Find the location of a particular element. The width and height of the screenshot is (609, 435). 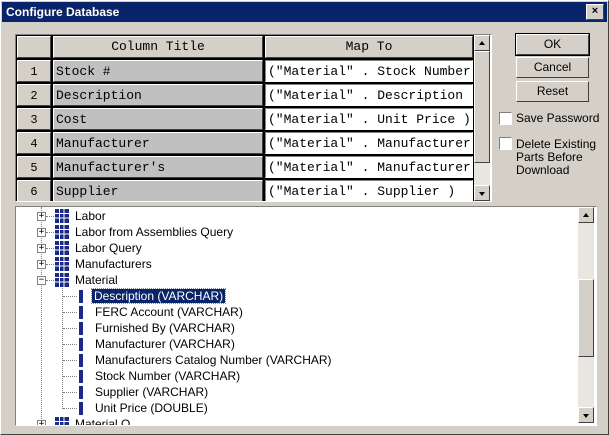

grid-corner-header is located at coordinates (34, 47).